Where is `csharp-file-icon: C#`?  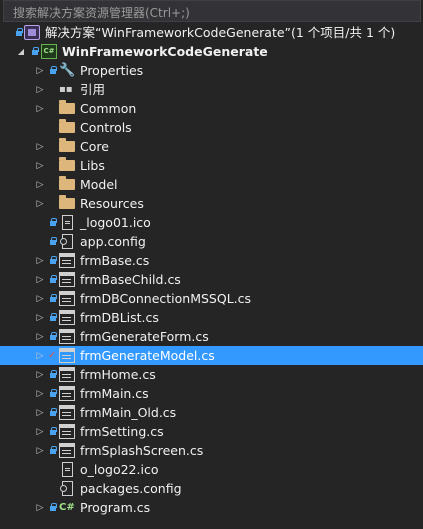
csharp-file-icon: C# is located at coordinates (67, 507).